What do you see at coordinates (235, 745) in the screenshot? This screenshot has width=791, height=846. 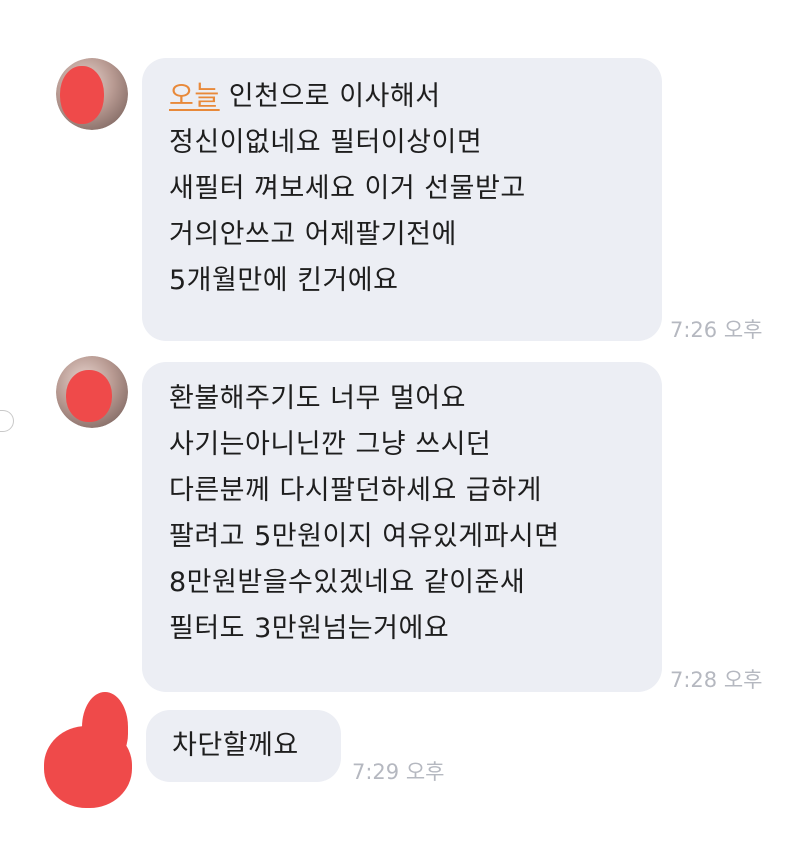 I see `message-line: 차단할께요` at bounding box center [235, 745].